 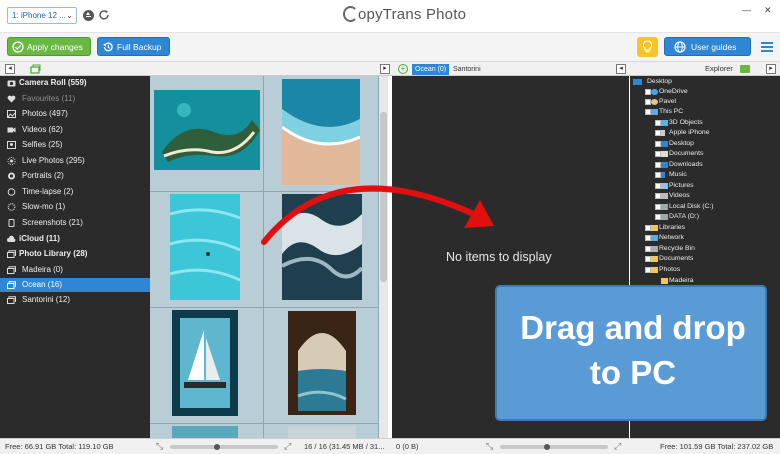 I want to click on sidebar-item-photo-library: Photo Library (28), so click(x=75, y=254).